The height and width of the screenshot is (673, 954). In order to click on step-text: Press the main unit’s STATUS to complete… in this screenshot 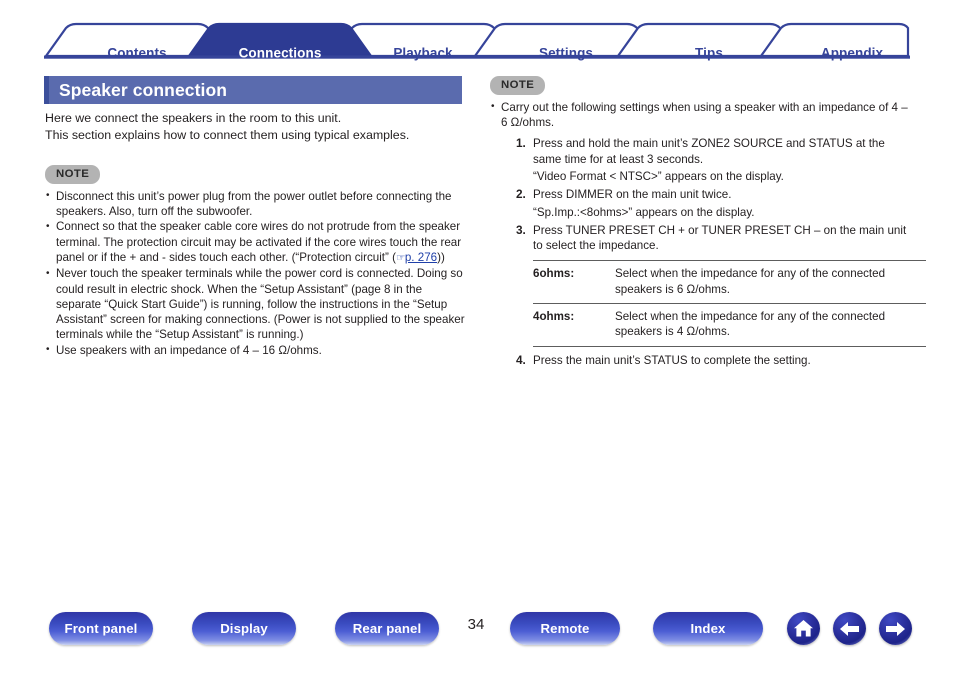, I will do `click(672, 360)`.